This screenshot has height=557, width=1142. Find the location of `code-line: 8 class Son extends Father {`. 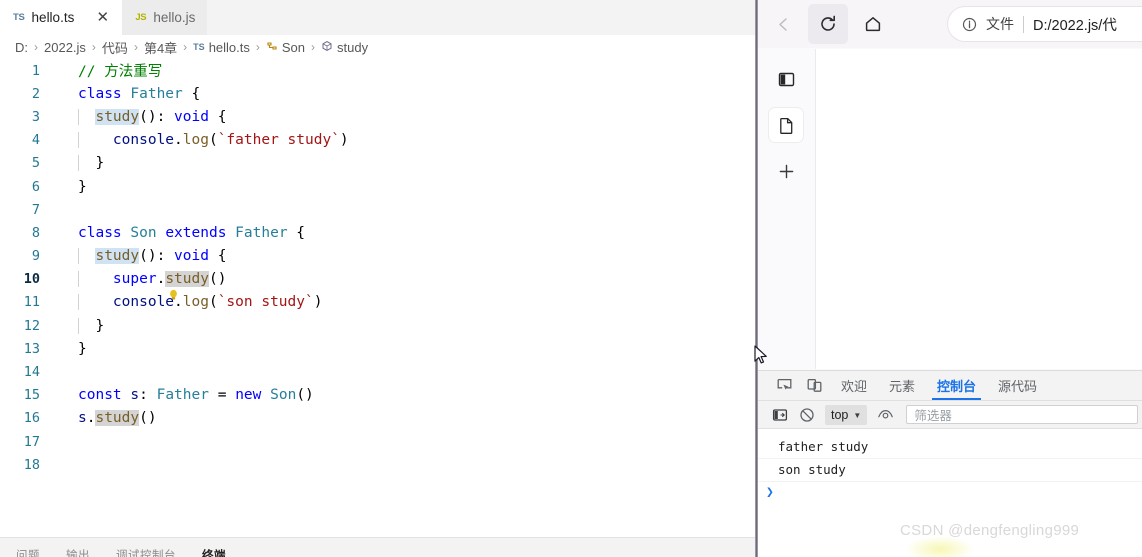

code-line: 8 class Son extends Father { is located at coordinates (378, 232).